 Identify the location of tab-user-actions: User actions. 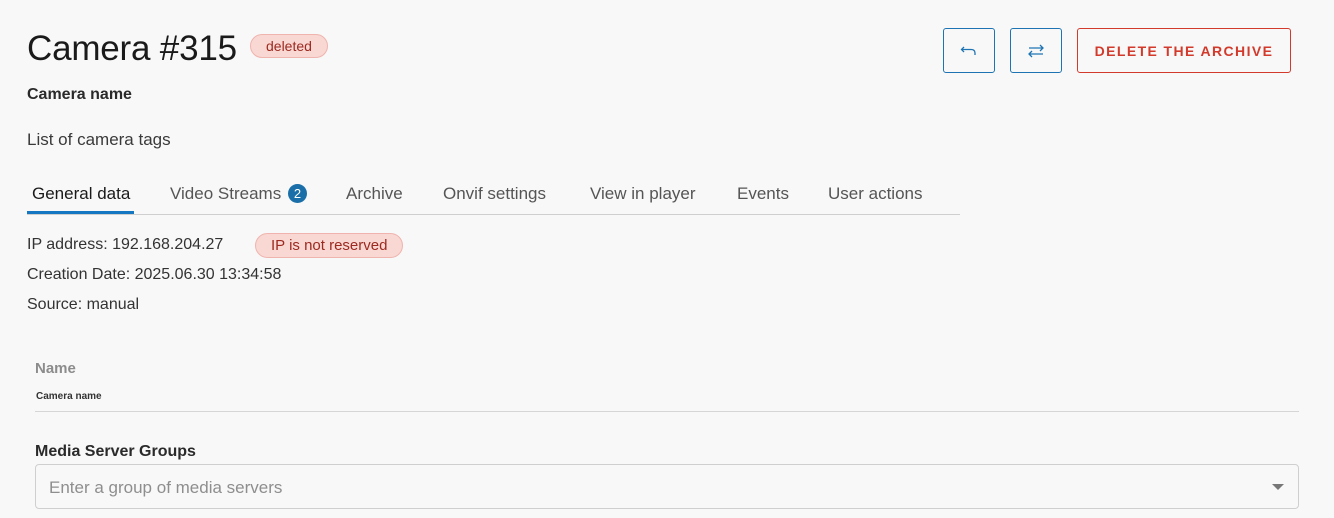
(875, 194).